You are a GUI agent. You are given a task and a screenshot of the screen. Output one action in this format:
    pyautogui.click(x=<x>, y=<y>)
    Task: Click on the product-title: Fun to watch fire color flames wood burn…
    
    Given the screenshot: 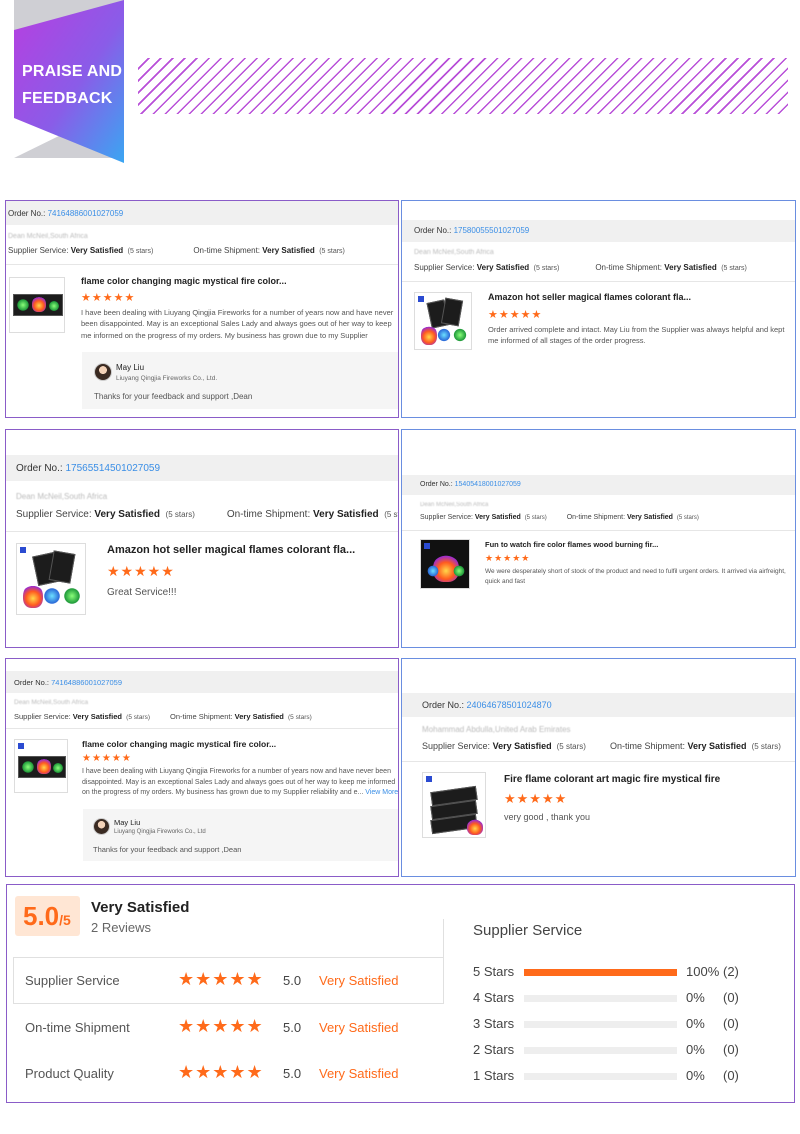 What is the action you would take?
    pyautogui.click(x=571, y=544)
    